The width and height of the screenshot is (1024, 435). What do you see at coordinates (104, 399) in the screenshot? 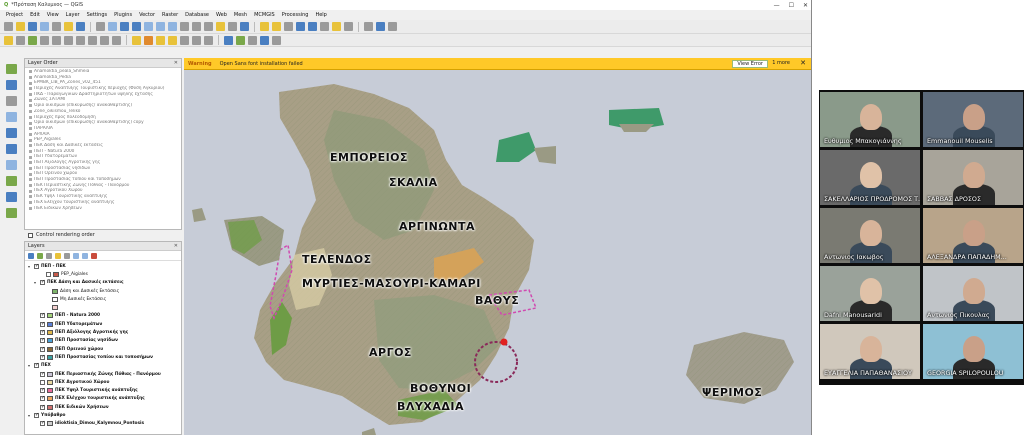
I see `layer-tree-row: ΠΕΧ Ελέγχου τουριστικής ανάπτυξης` at bounding box center [104, 399].